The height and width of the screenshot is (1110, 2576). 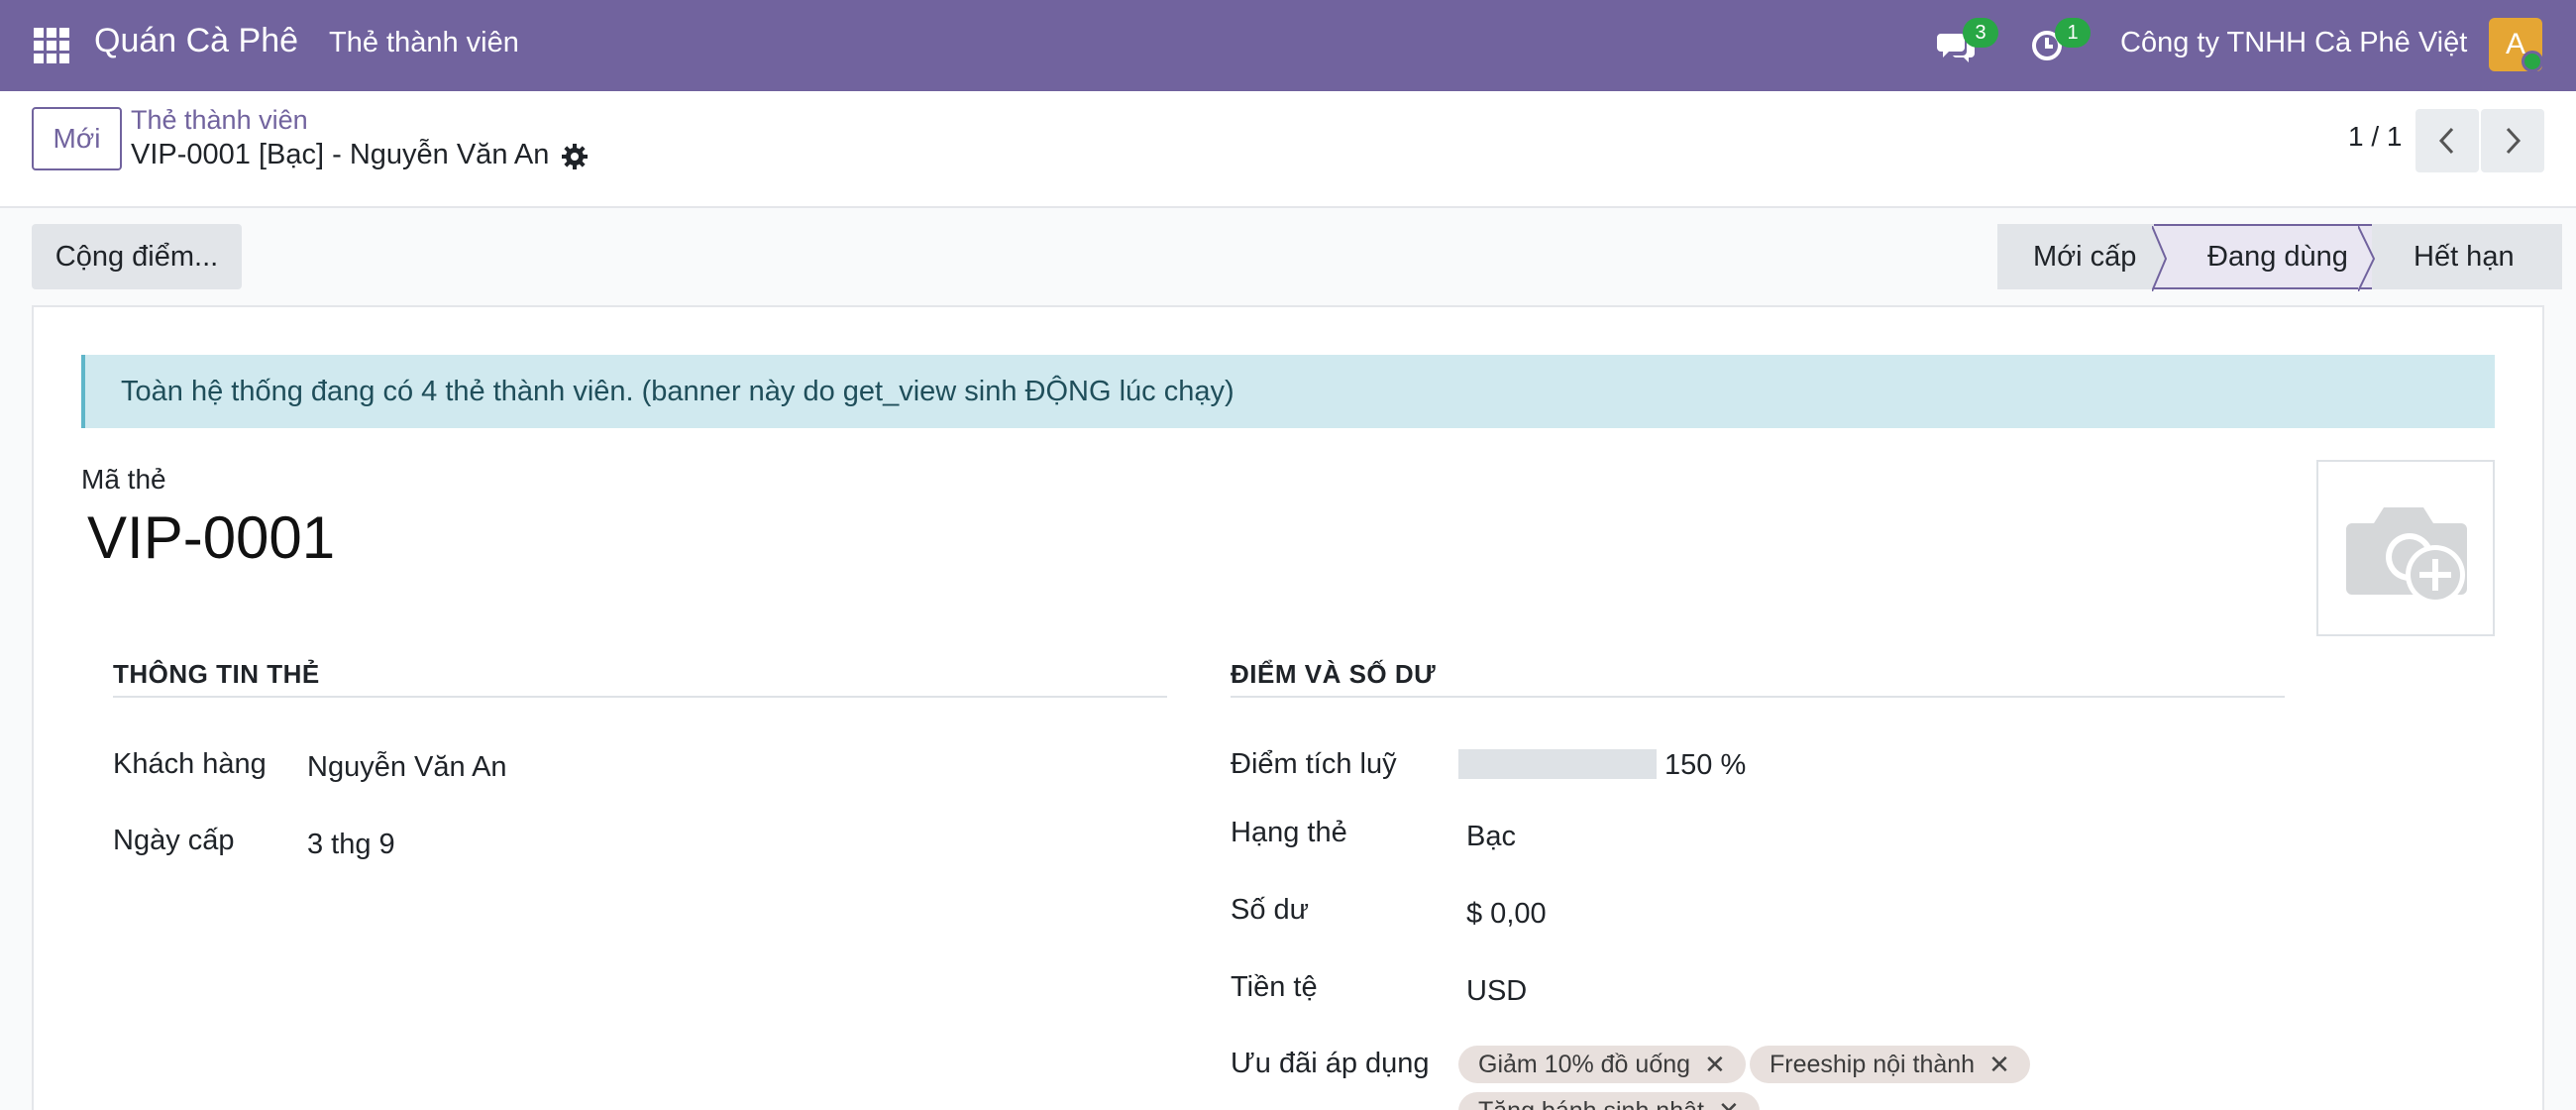 I want to click on balance-field: $ 0,00, so click(x=1506, y=914).